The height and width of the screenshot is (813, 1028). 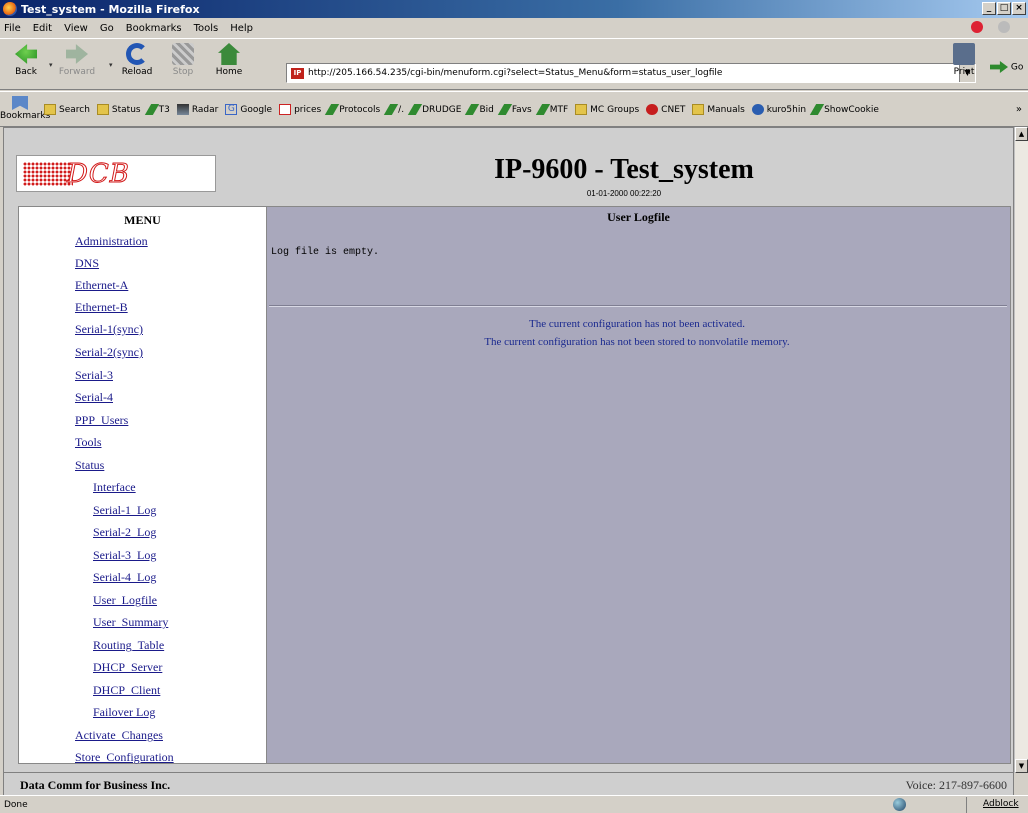 I want to click on bookmark-cnet: CNET, so click(x=665, y=109).